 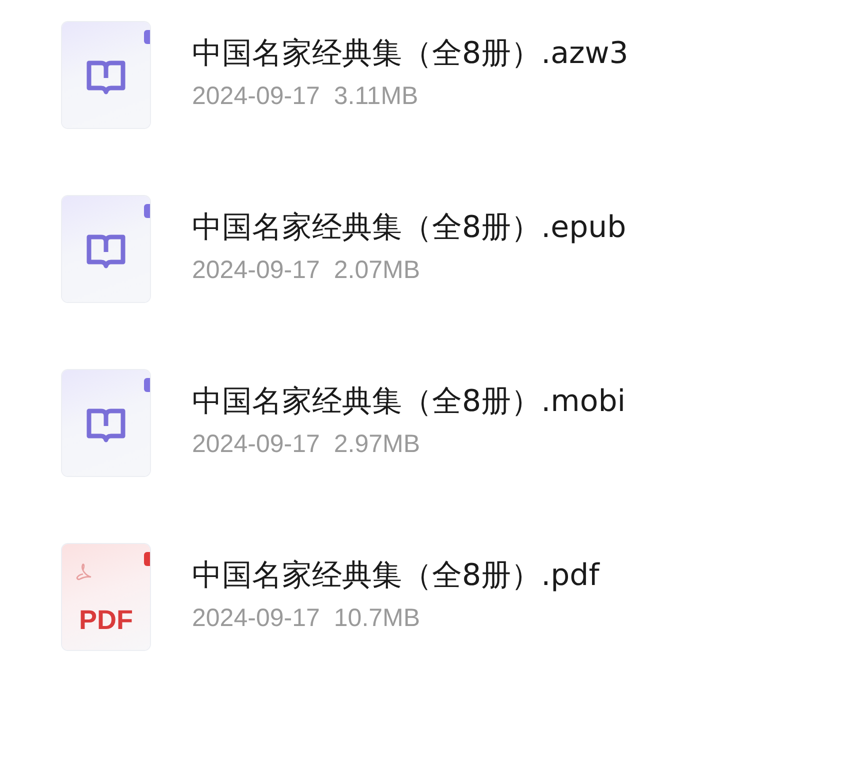 What do you see at coordinates (377, 444) in the screenshot?
I see `file-size: 2.97MB` at bounding box center [377, 444].